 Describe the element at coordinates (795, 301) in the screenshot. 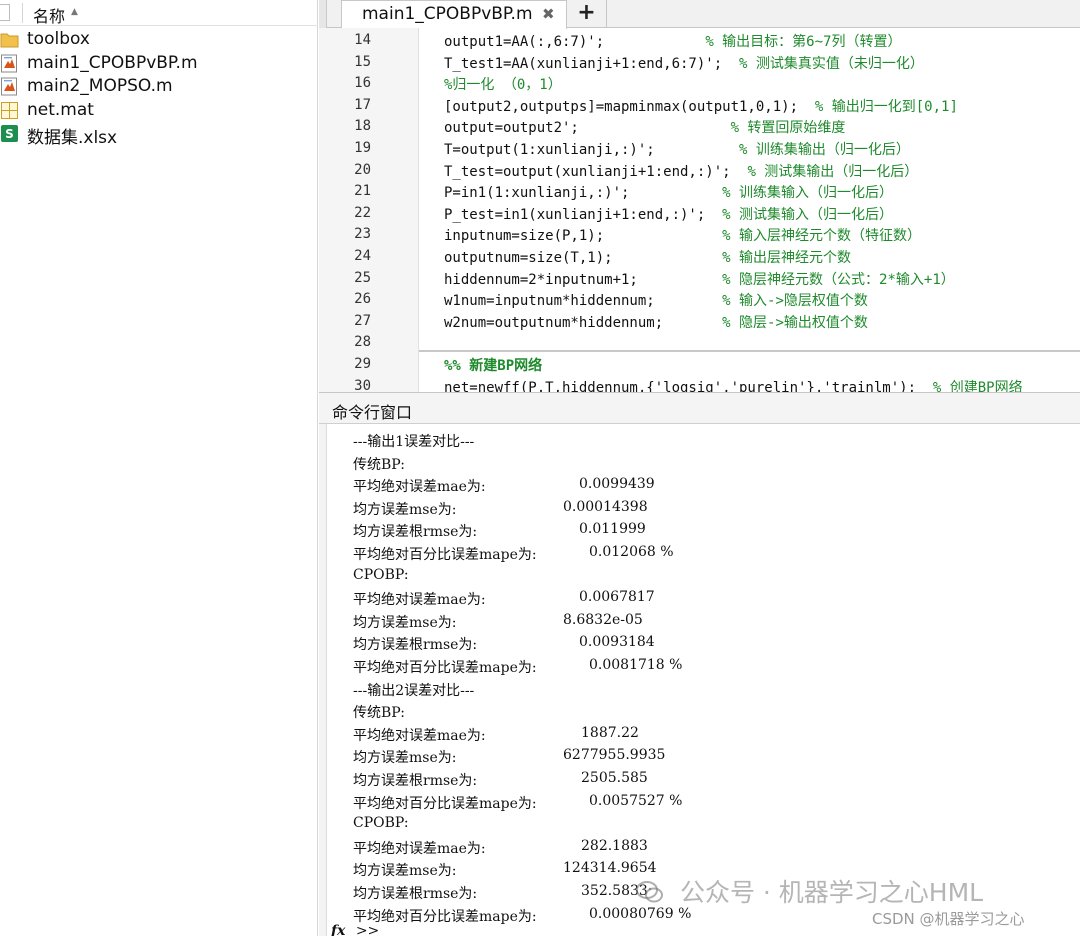

I see `code-comment: % 输入->隐层权值个数` at that location.